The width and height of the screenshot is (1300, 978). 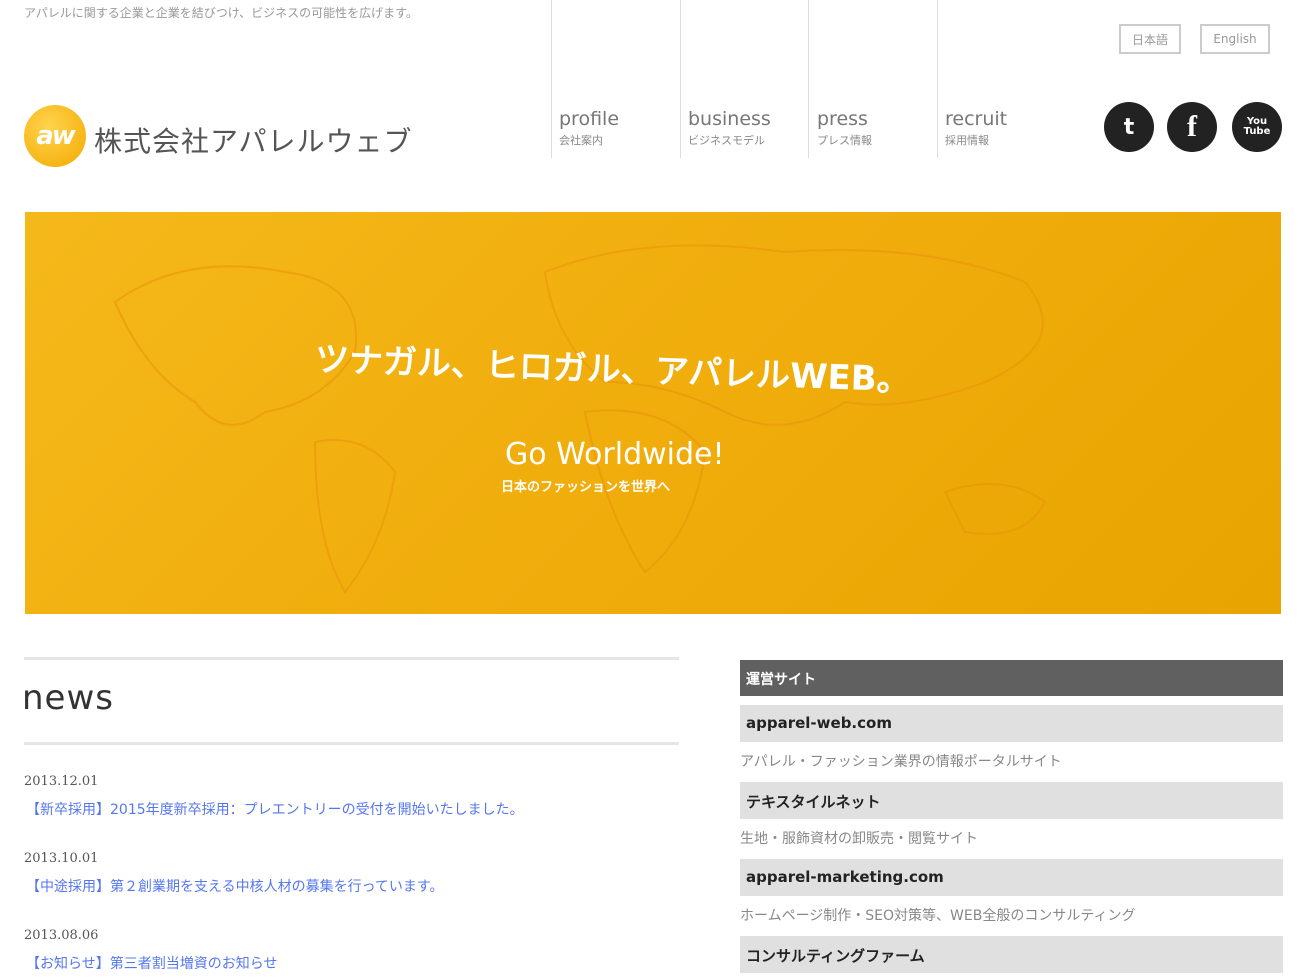 What do you see at coordinates (586, 487) in the screenshot?
I see `banner-subtitle-ja: 日本のファッションを世界へ` at bounding box center [586, 487].